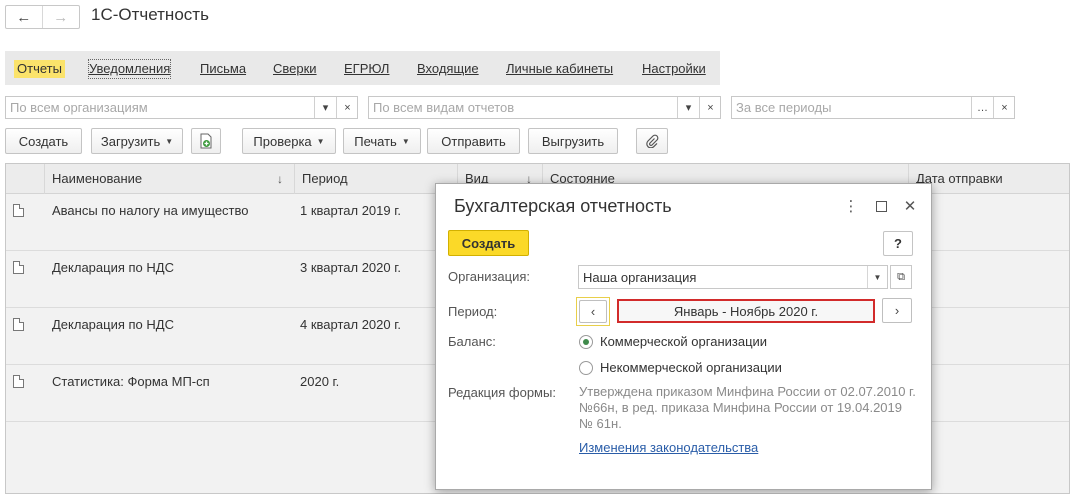 This screenshot has width=1070, height=494. I want to click on organization-filter-placeholder: По всем организациям, so click(79, 107).